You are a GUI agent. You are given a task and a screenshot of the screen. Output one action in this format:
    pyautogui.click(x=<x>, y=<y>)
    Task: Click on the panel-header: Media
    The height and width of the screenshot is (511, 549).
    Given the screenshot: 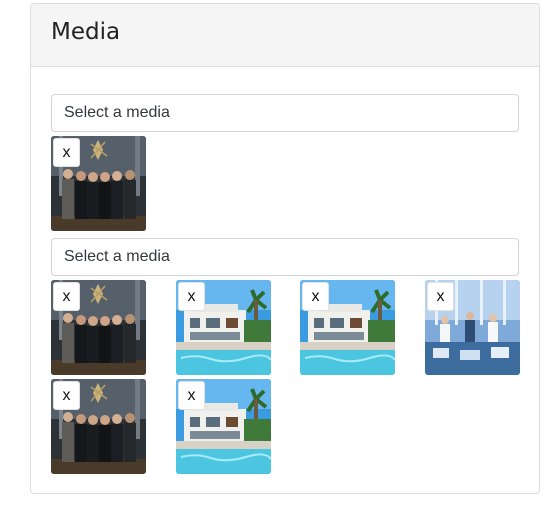 What is the action you would take?
    pyautogui.click(x=285, y=35)
    